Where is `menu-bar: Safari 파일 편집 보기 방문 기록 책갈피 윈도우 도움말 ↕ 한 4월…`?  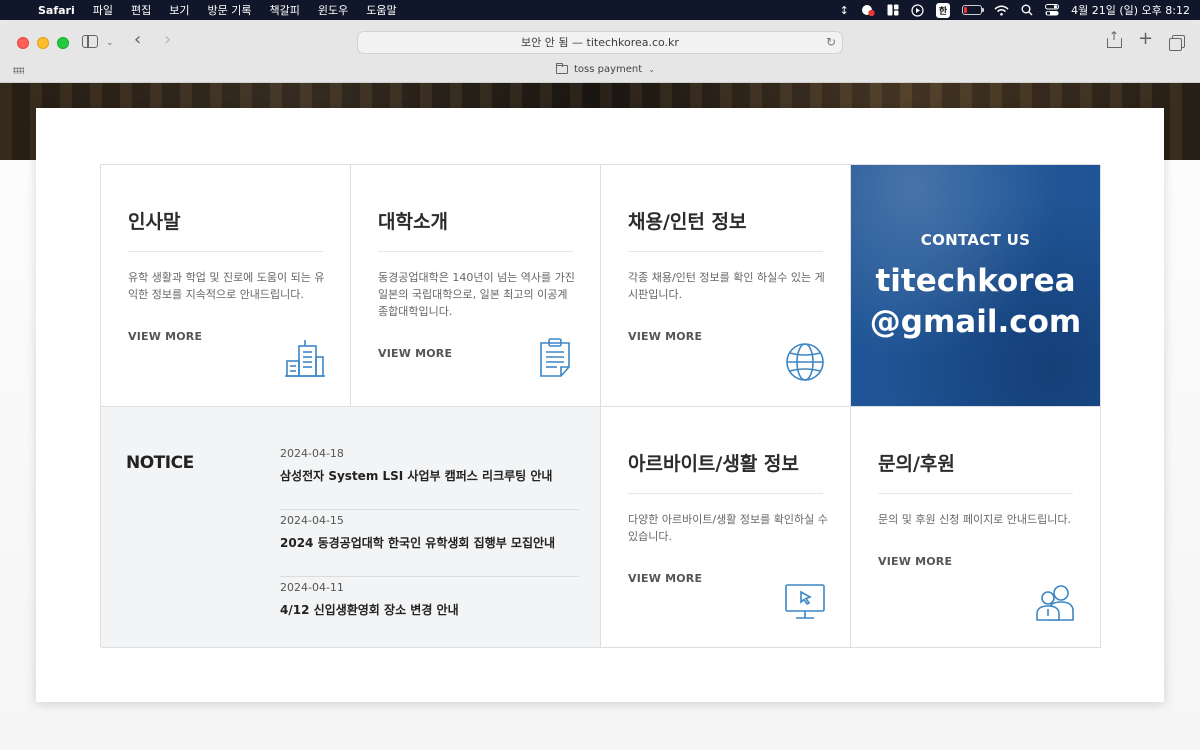 menu-bar: Safari 파일 편집 보기 방문 기록 책갈피 윈도우 도움말 ↕ 한 4월… is located at coordinates (600, 10).